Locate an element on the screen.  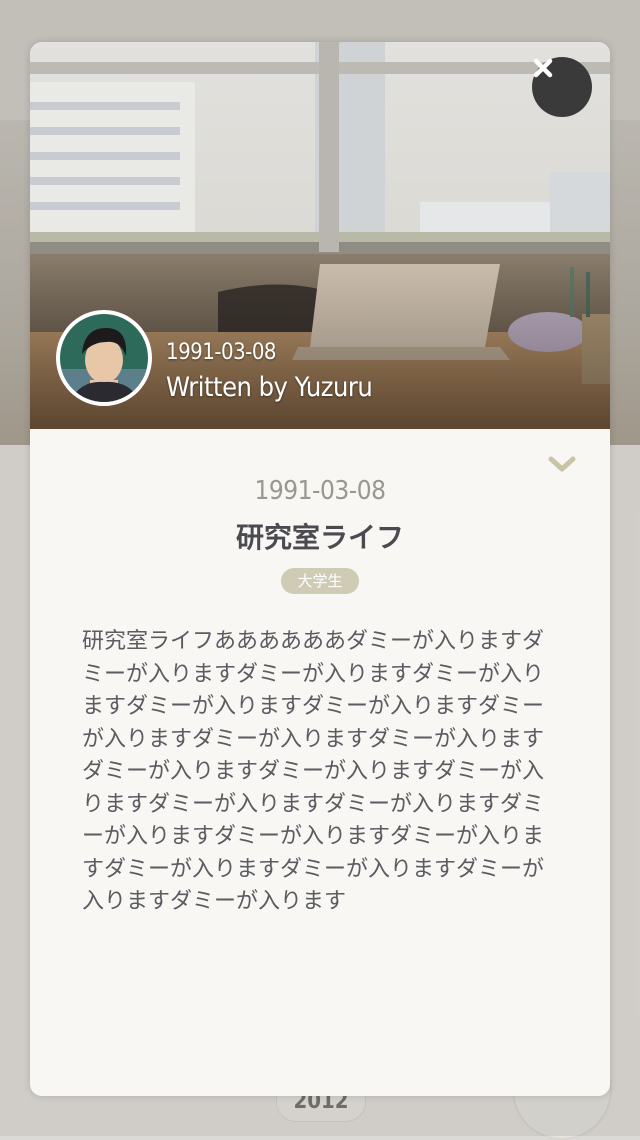
tag-row: 大学生 is located at coordinates (320, 581).